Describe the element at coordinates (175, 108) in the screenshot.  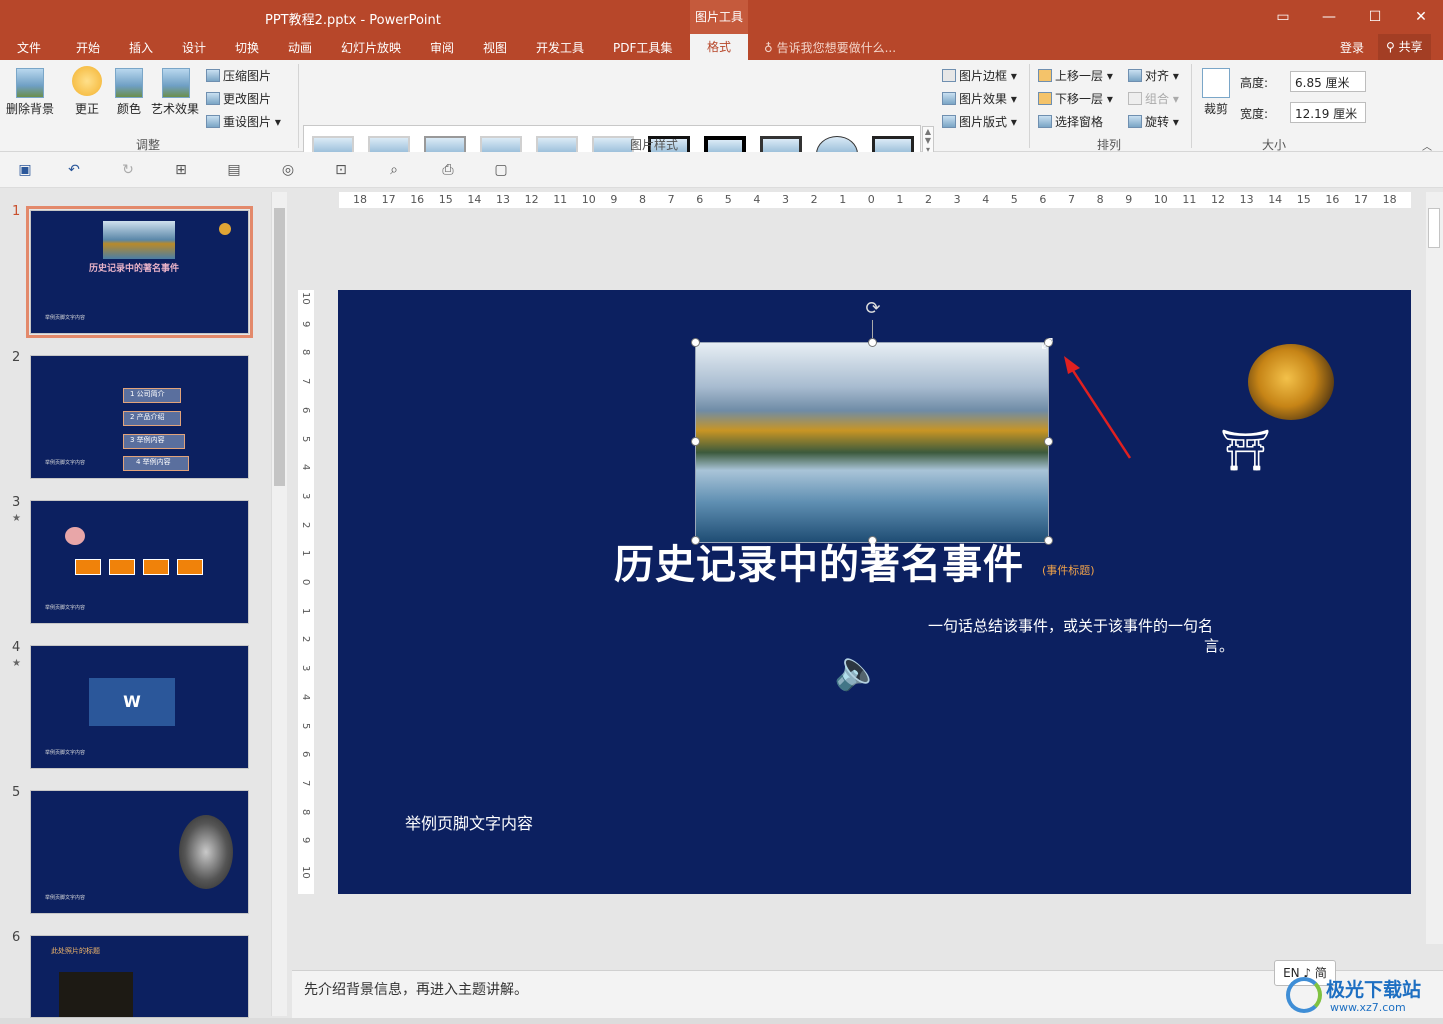
I see `artistic-effects-button: 艺术效果` at that location.